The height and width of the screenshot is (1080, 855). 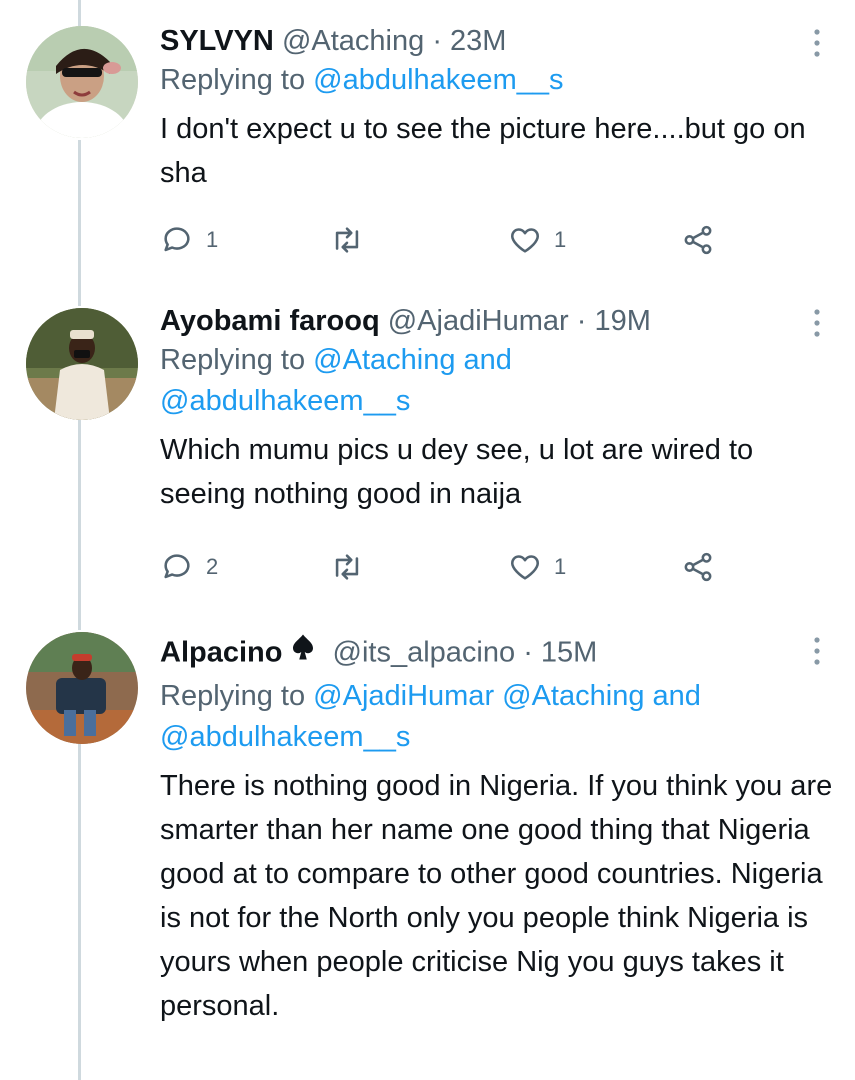 I want to click on timestamp: · 19M, so click(x=614, y=321).